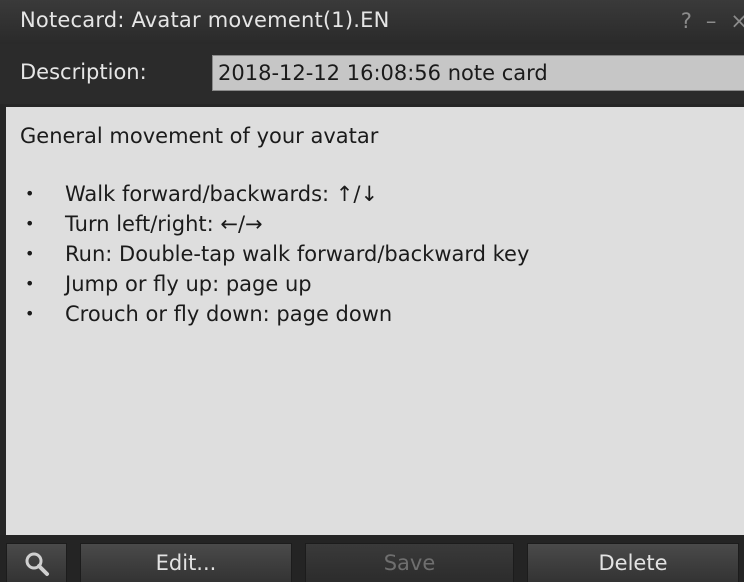 This screenshot has height=582, width=744. I want to click on search-button, so click(36, 562).